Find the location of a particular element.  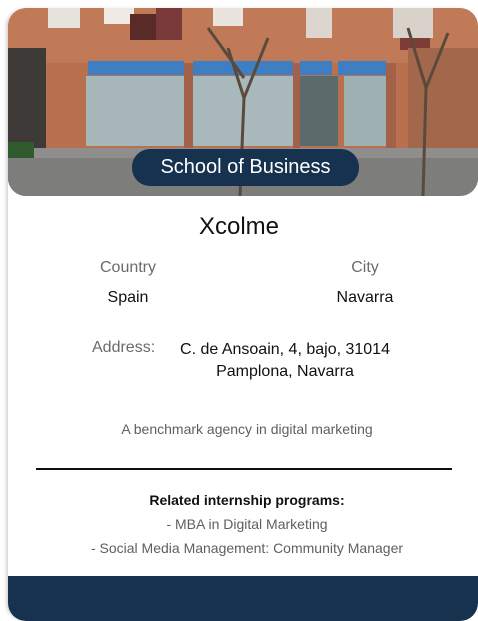

address-label: Address: is located at coordinates (124, 347).